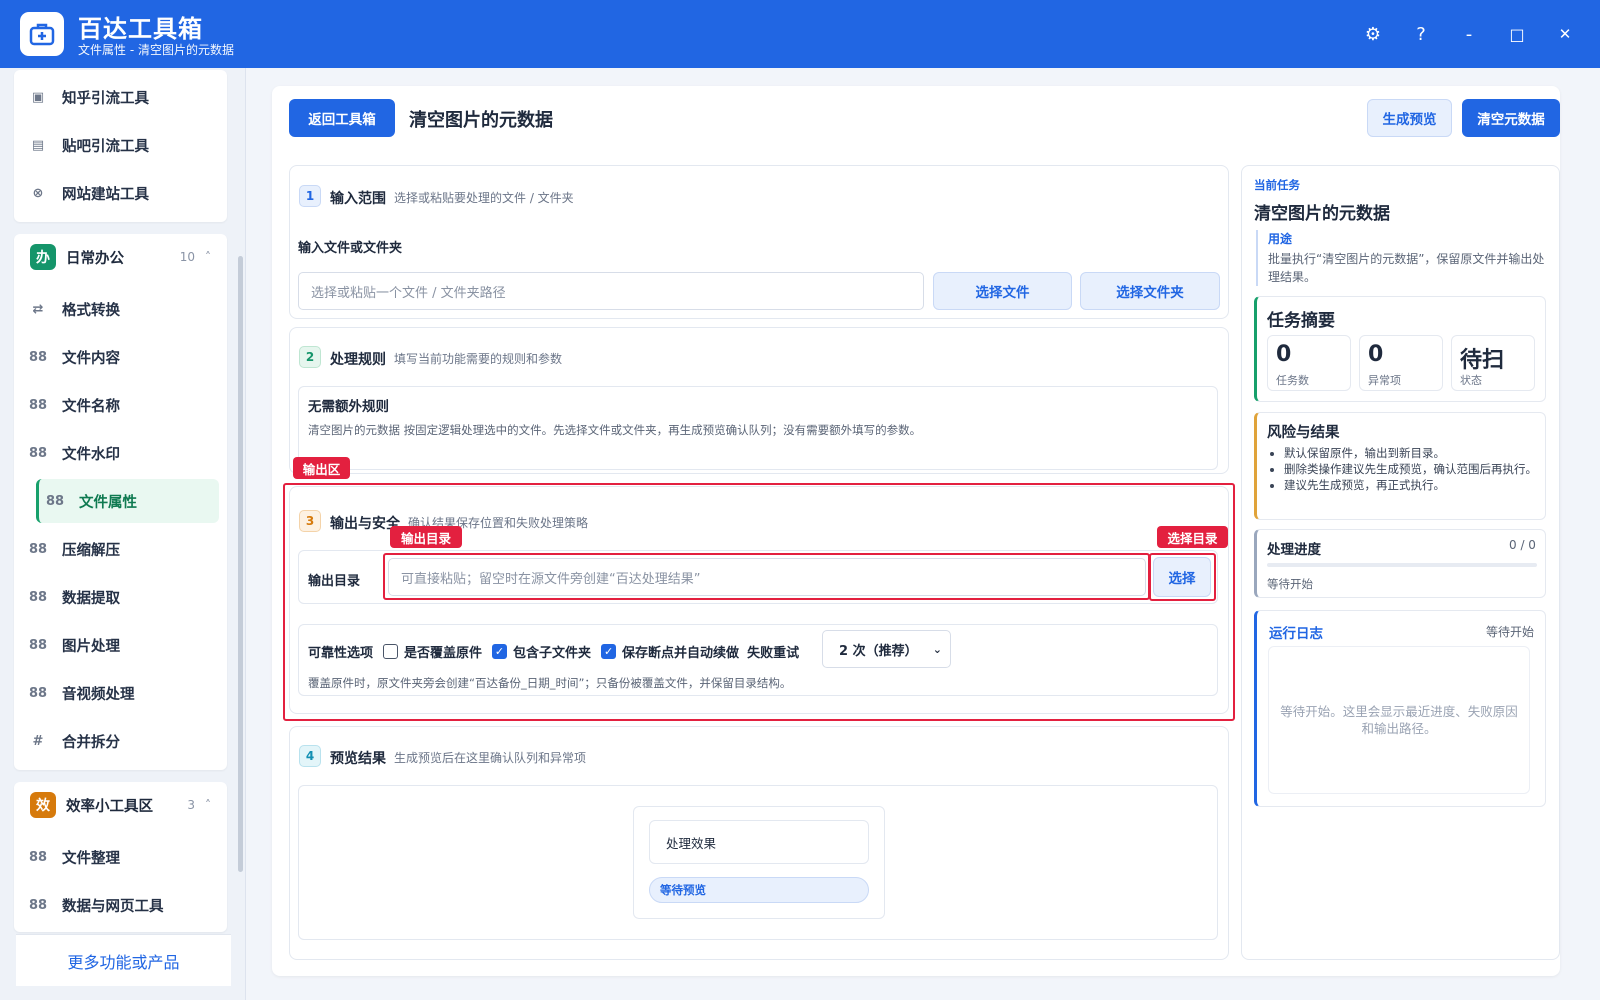 This screenshot has width=1600, height=1000. Describe the element at coordinates (114, 193) in the screenshot. I see `sidebar-item-website: ⊗ 网站建站工具` at that location.